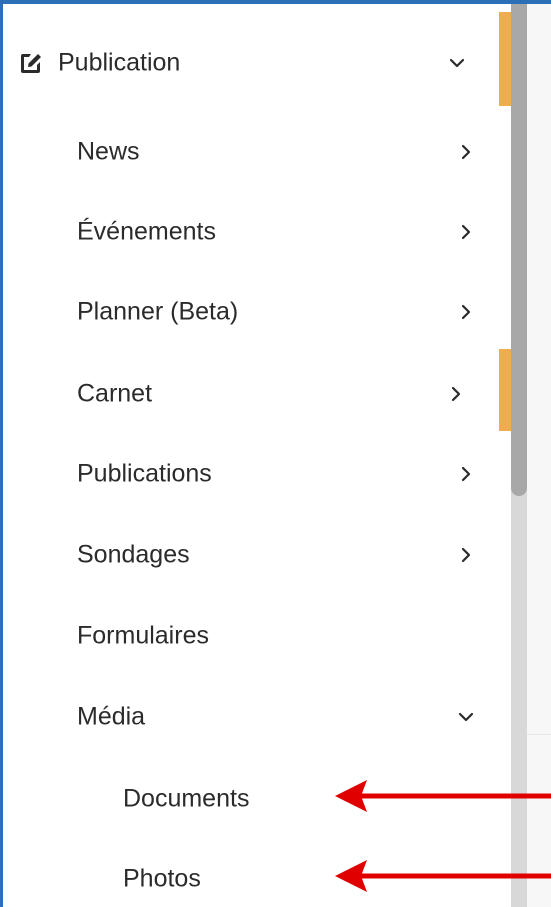 This screenshot has height=907, width=551. What do you see at coordinates (252, 312) in the screenshot?
I see `sidebar-item-planner: Planner (Beta)` at bounding box center [252, 312].